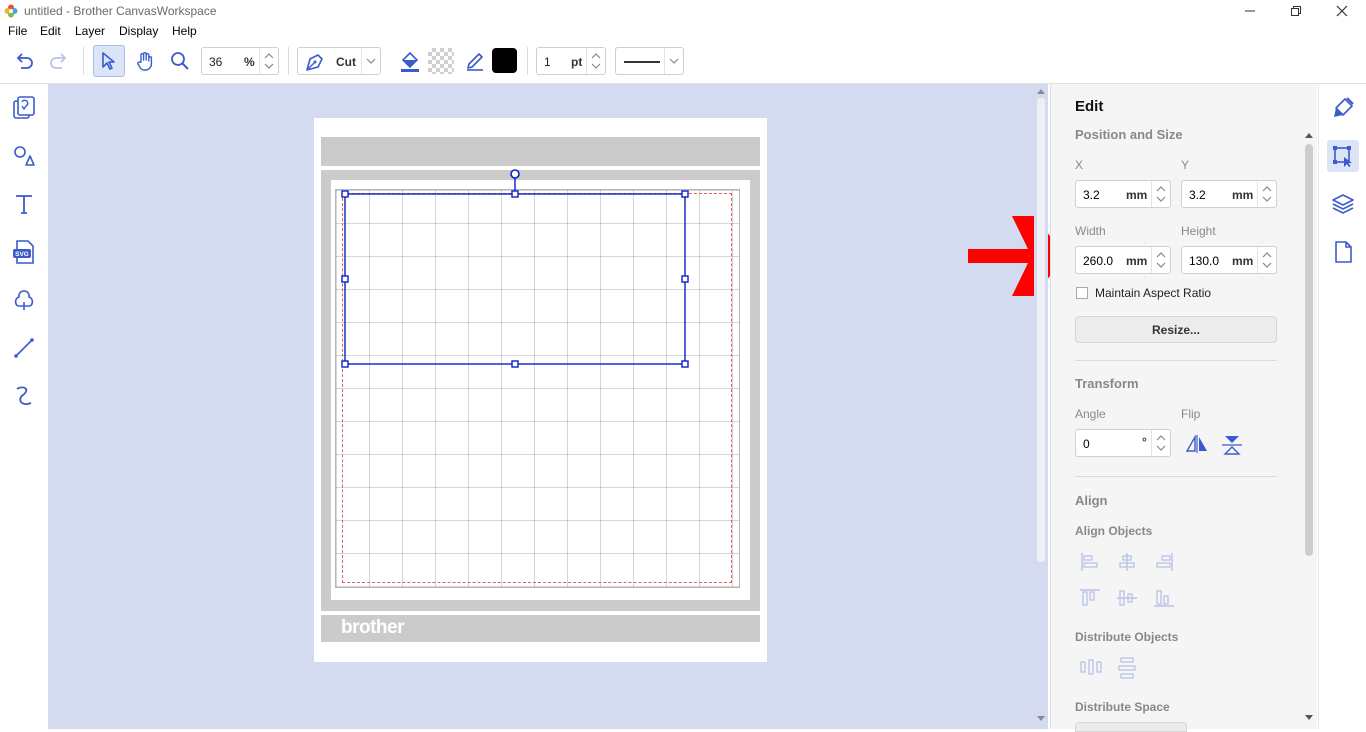 The image size is (1366, 732). Describe the element at coordinates (1123, 194) in the screenshot. I see `x-field: 3.2 mm` at that location.